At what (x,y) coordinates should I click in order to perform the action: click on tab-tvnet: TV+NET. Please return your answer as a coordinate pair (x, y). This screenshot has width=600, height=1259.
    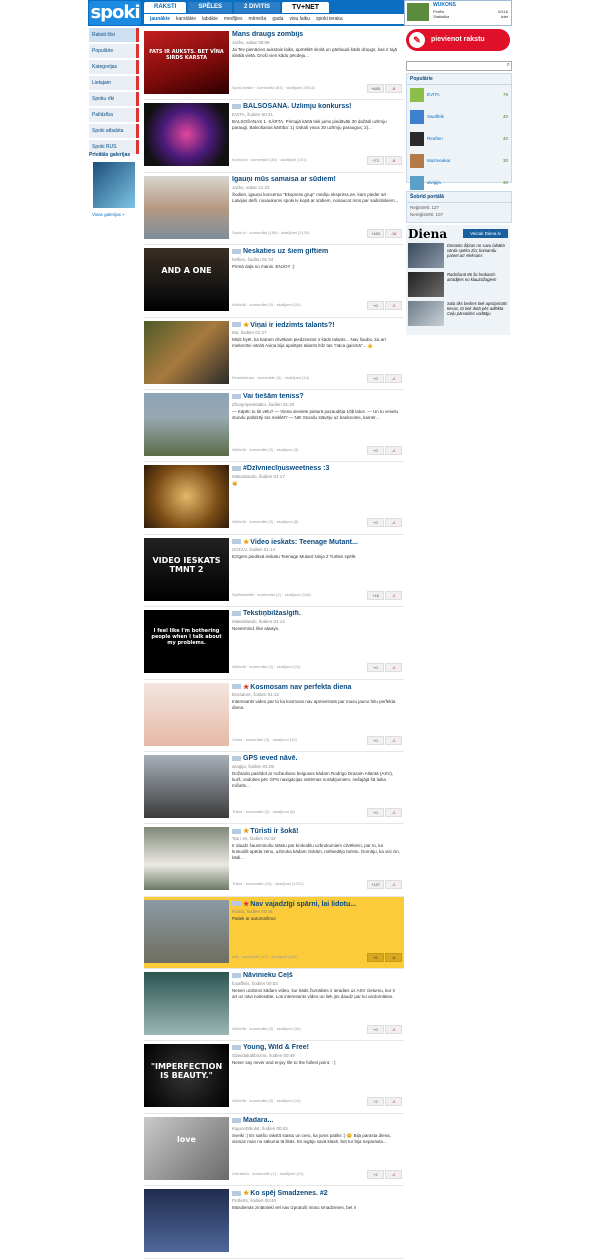
    Looking at the image, I should click on (306, 7).